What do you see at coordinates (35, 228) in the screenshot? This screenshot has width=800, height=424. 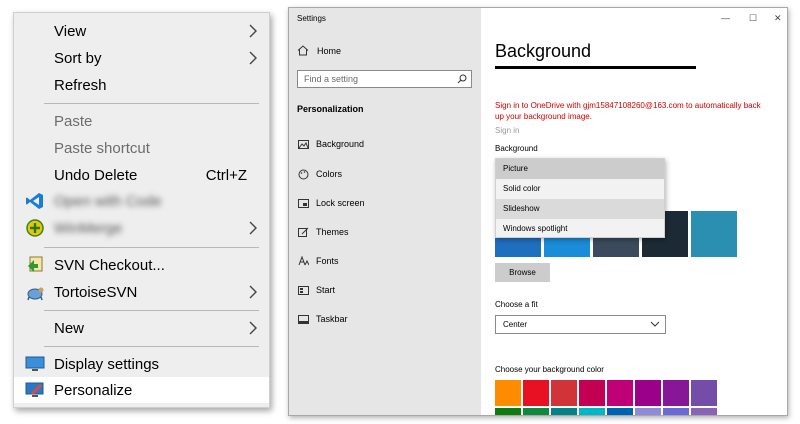 I see `add-icon` at bounding box center [35, 228].